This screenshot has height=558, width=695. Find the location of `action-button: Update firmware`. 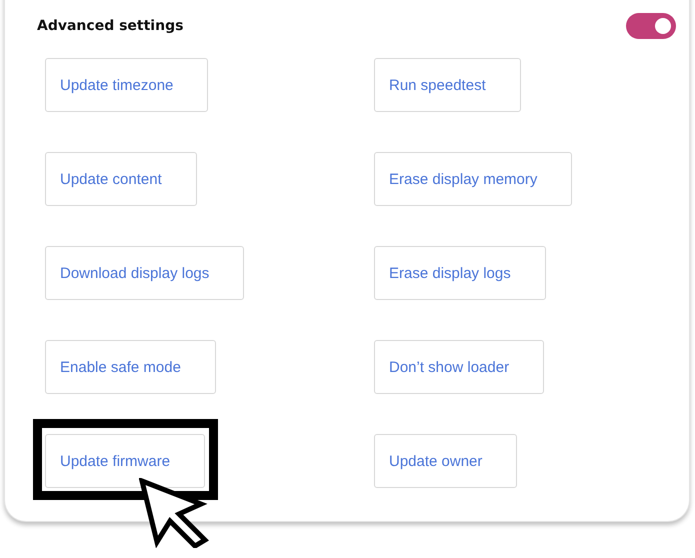

action-button: Update firmware is located at coordinates (125, 461).